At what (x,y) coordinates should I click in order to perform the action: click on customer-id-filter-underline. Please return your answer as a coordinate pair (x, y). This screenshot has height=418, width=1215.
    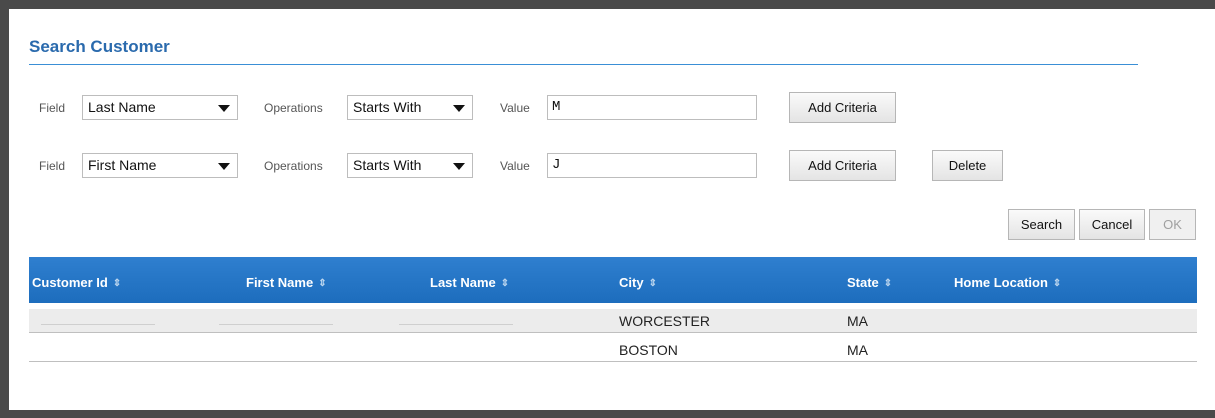
    Looking at the image, I should click on (98, 324).